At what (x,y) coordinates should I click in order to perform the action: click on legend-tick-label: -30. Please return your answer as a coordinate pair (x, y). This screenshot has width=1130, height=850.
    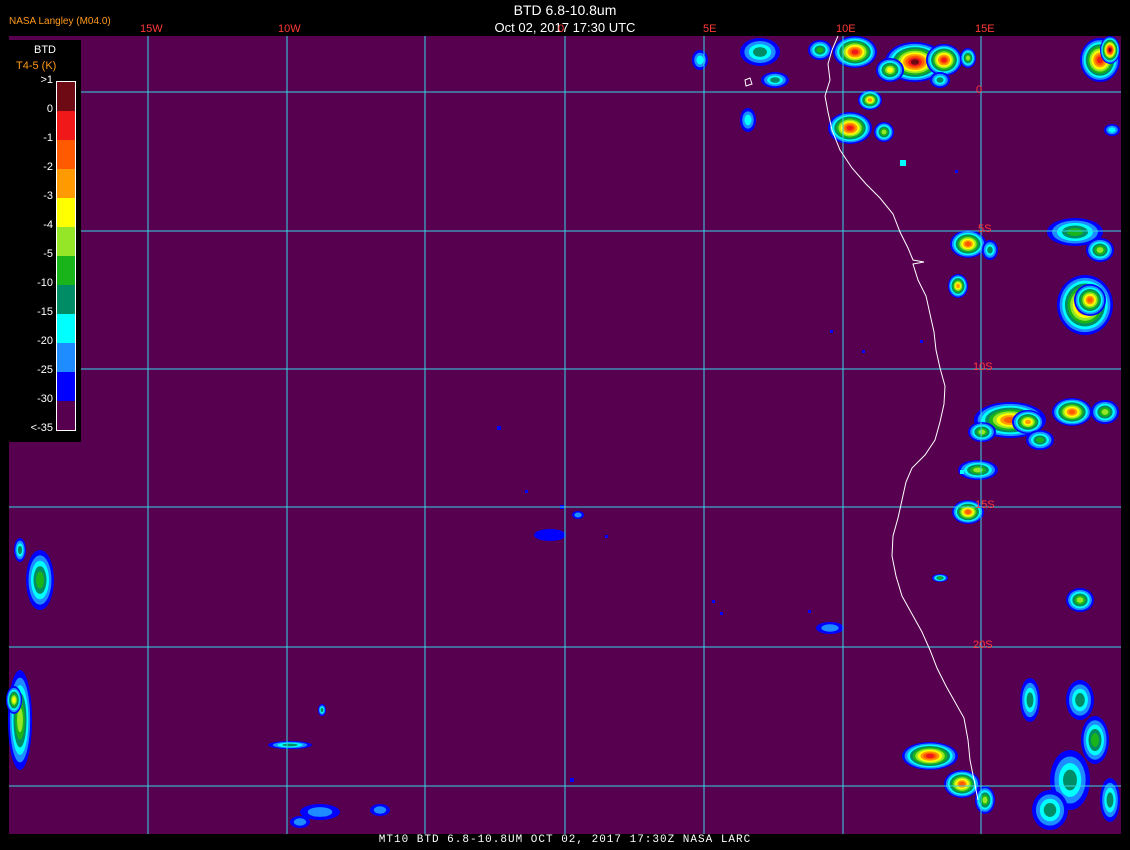
    Looking at the image, I should click on (45, 399).